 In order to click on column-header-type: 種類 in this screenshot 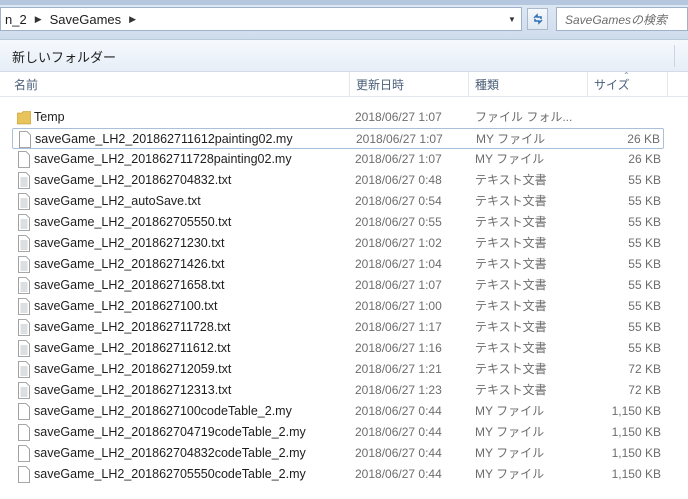, I will do `click(528, 84)`.